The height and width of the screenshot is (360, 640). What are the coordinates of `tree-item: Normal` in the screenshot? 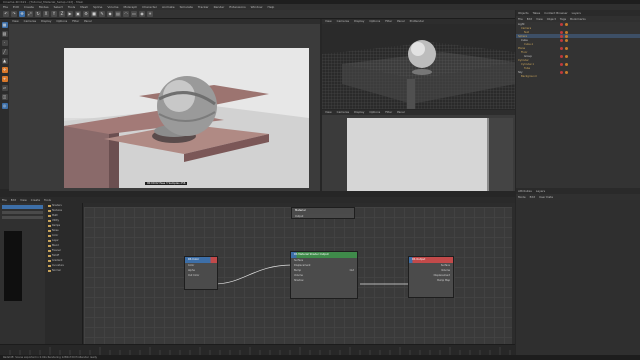 It's located at (63, 270).